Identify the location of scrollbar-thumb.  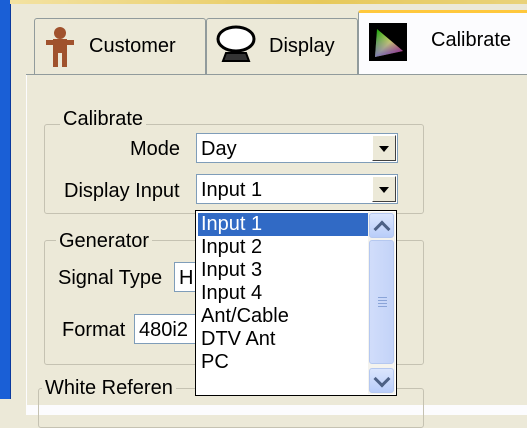
(381, 302).